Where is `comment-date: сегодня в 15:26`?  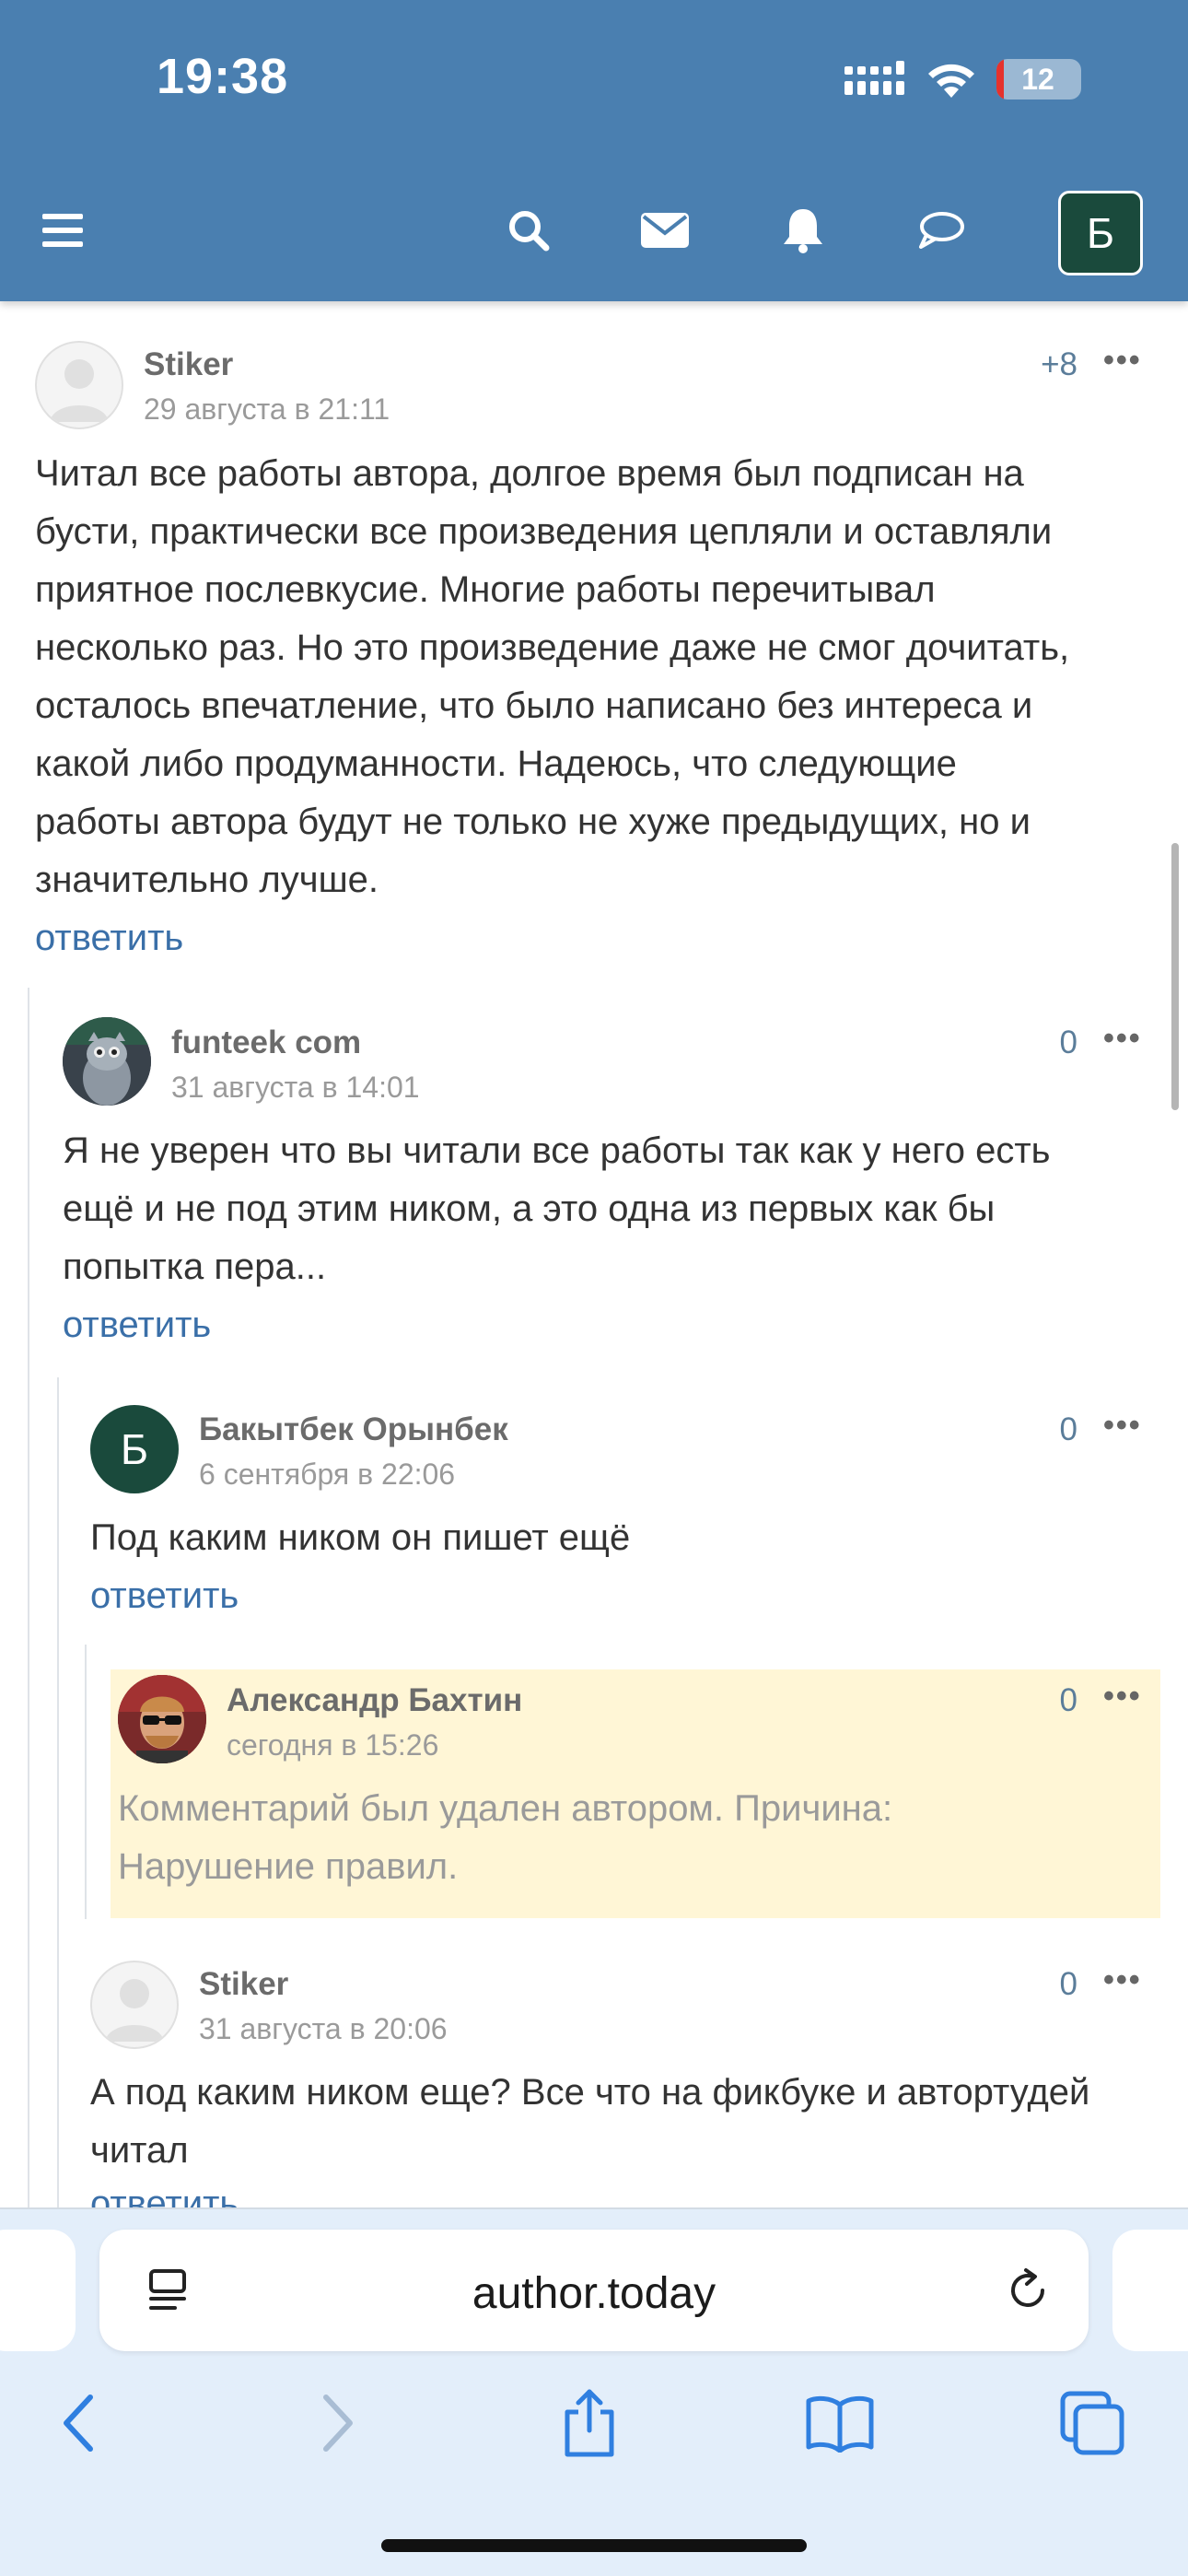 comment-date: сегодня в 15:26 is located at coordinates (332, 1745).